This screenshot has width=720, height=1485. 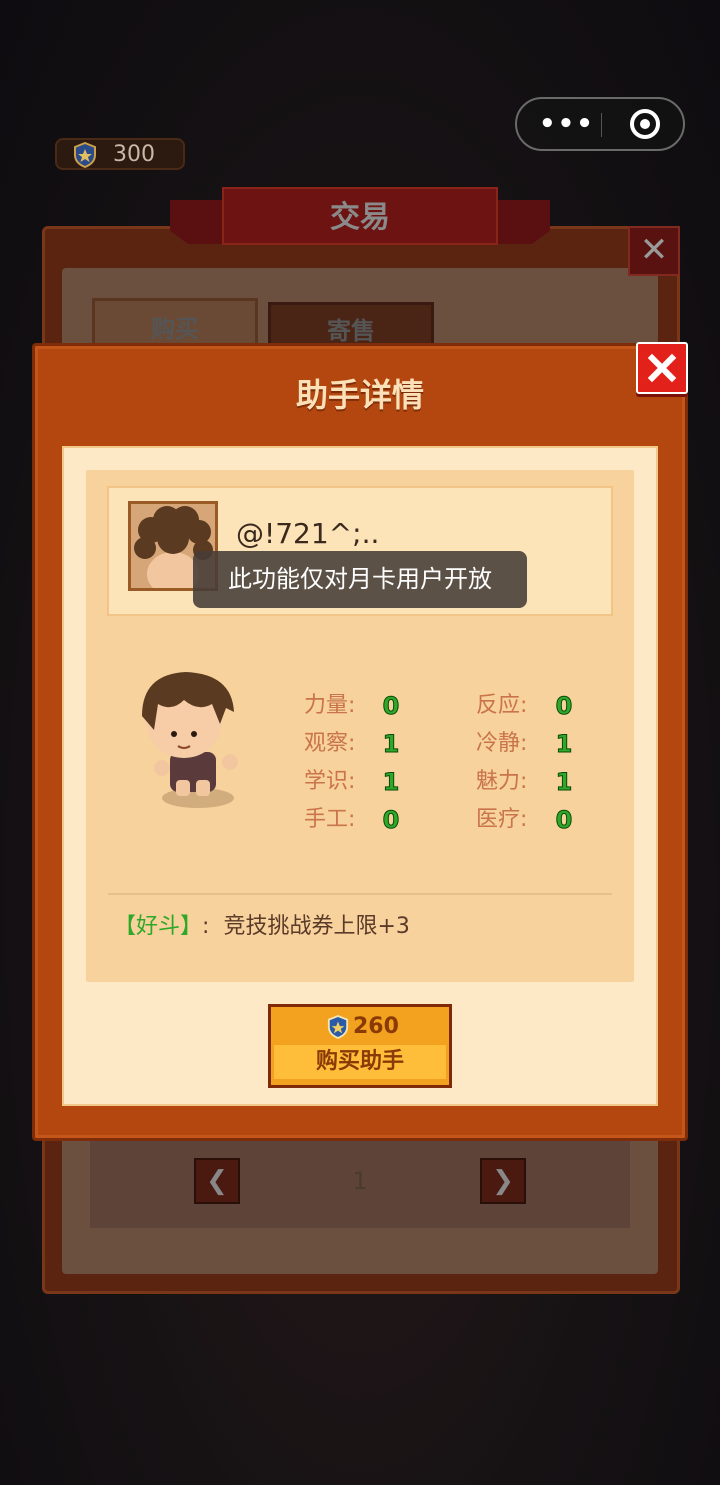 What do you see at coordinates (190, 740) in the screenshot?
I see `helper-character-icon` at bounding box center [190, 740].